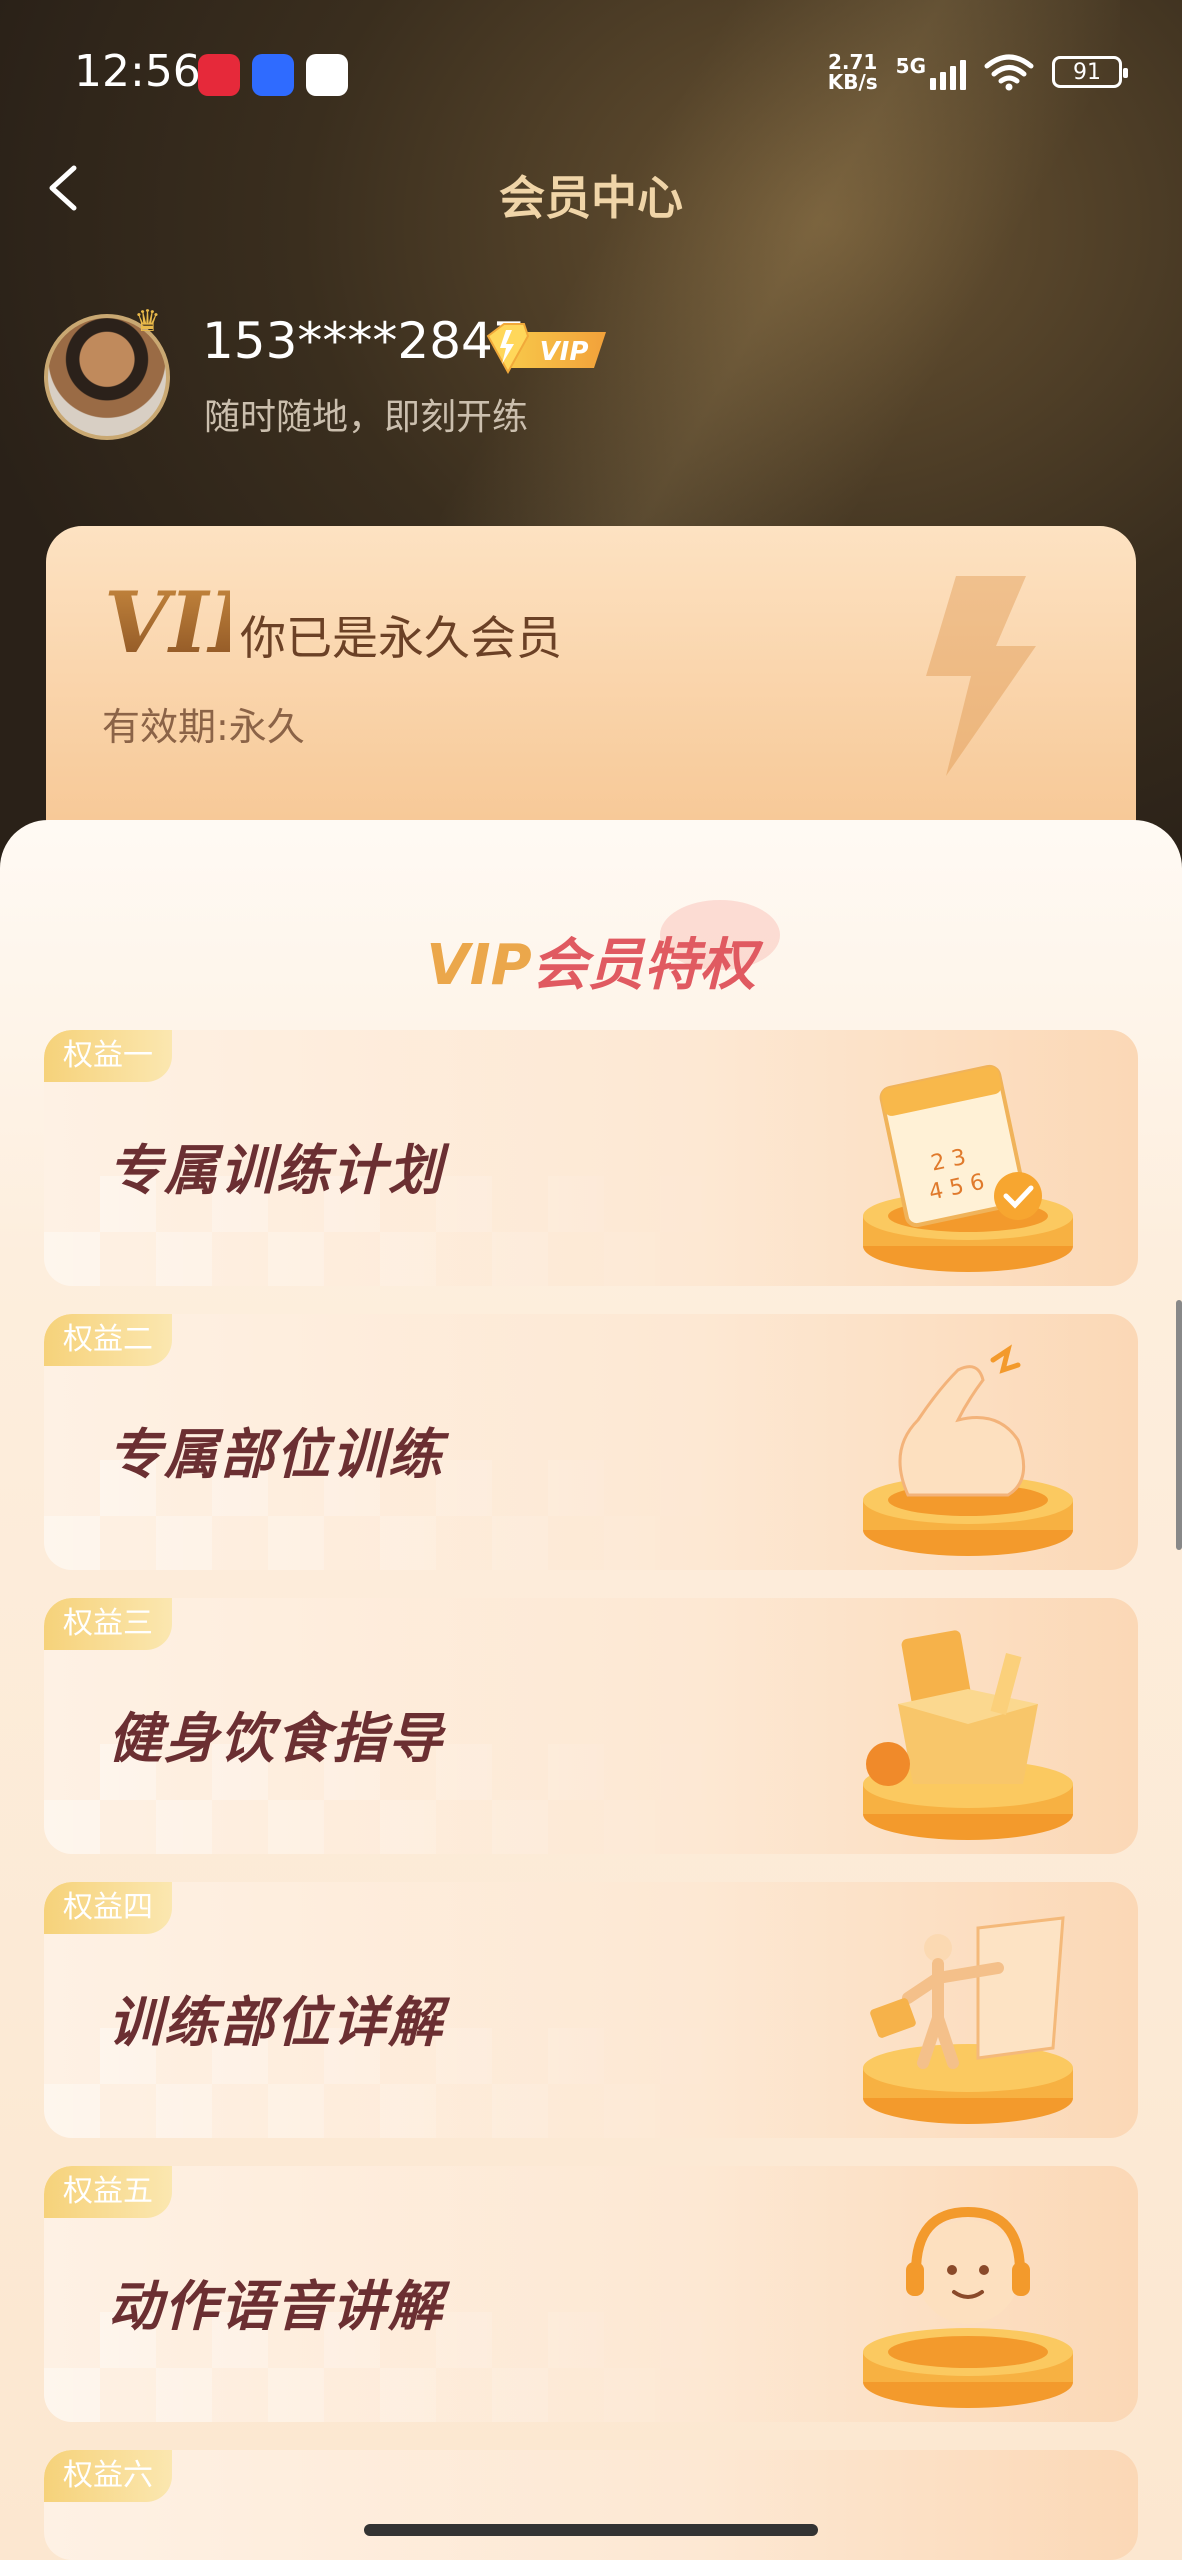  What do you see at coordinates (276, 2022) in the screenshot?
I see `benefit-name: 训练部位详解` at bounding box center [276, 2022].